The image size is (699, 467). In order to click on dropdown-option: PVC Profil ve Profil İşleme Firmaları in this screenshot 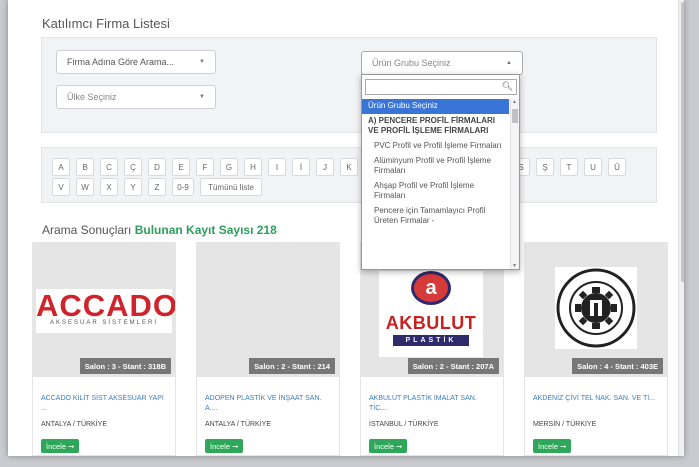, I will do `click(435, 146)`.